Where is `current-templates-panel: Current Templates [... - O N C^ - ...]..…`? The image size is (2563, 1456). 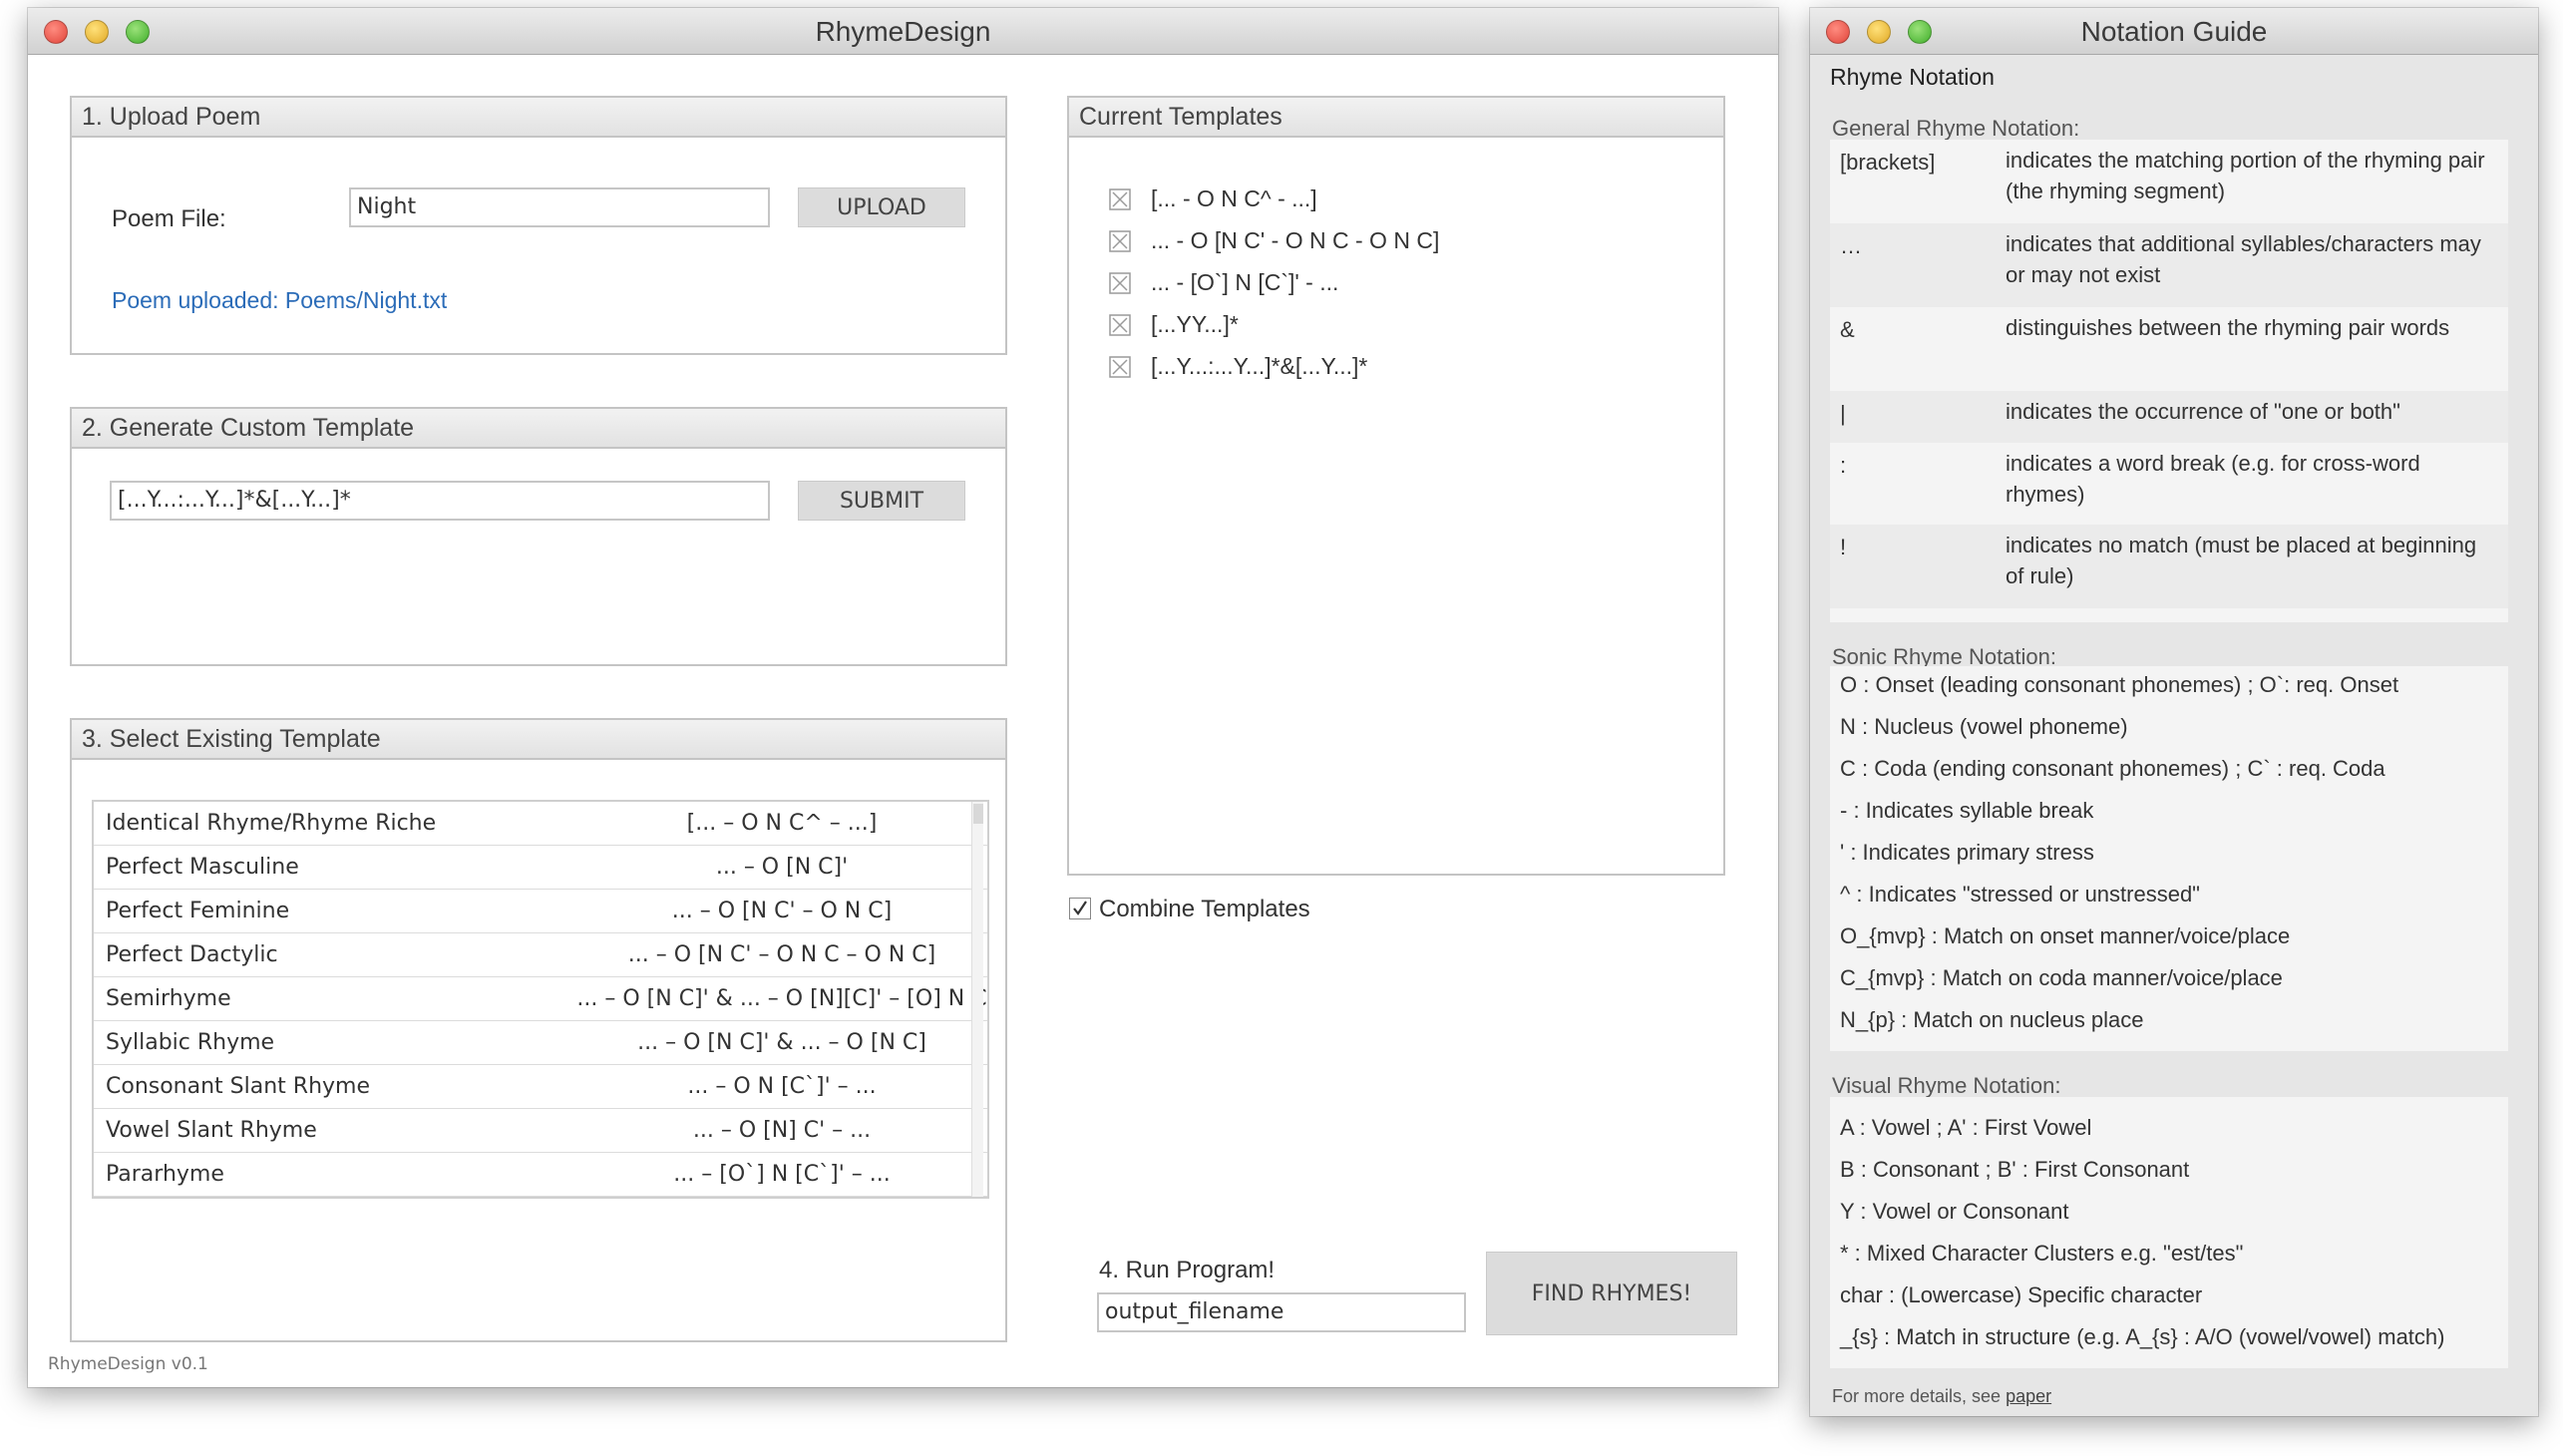 current-templates-panel: Current Templates [... - O N C^ - ...]..… is located at coordinates (1396, 486).